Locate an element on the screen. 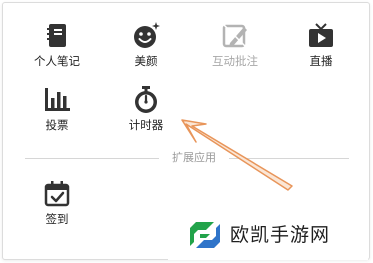 This screenshot has width=373, height=263. site-logo-icon is located at coordinates (205, 235).